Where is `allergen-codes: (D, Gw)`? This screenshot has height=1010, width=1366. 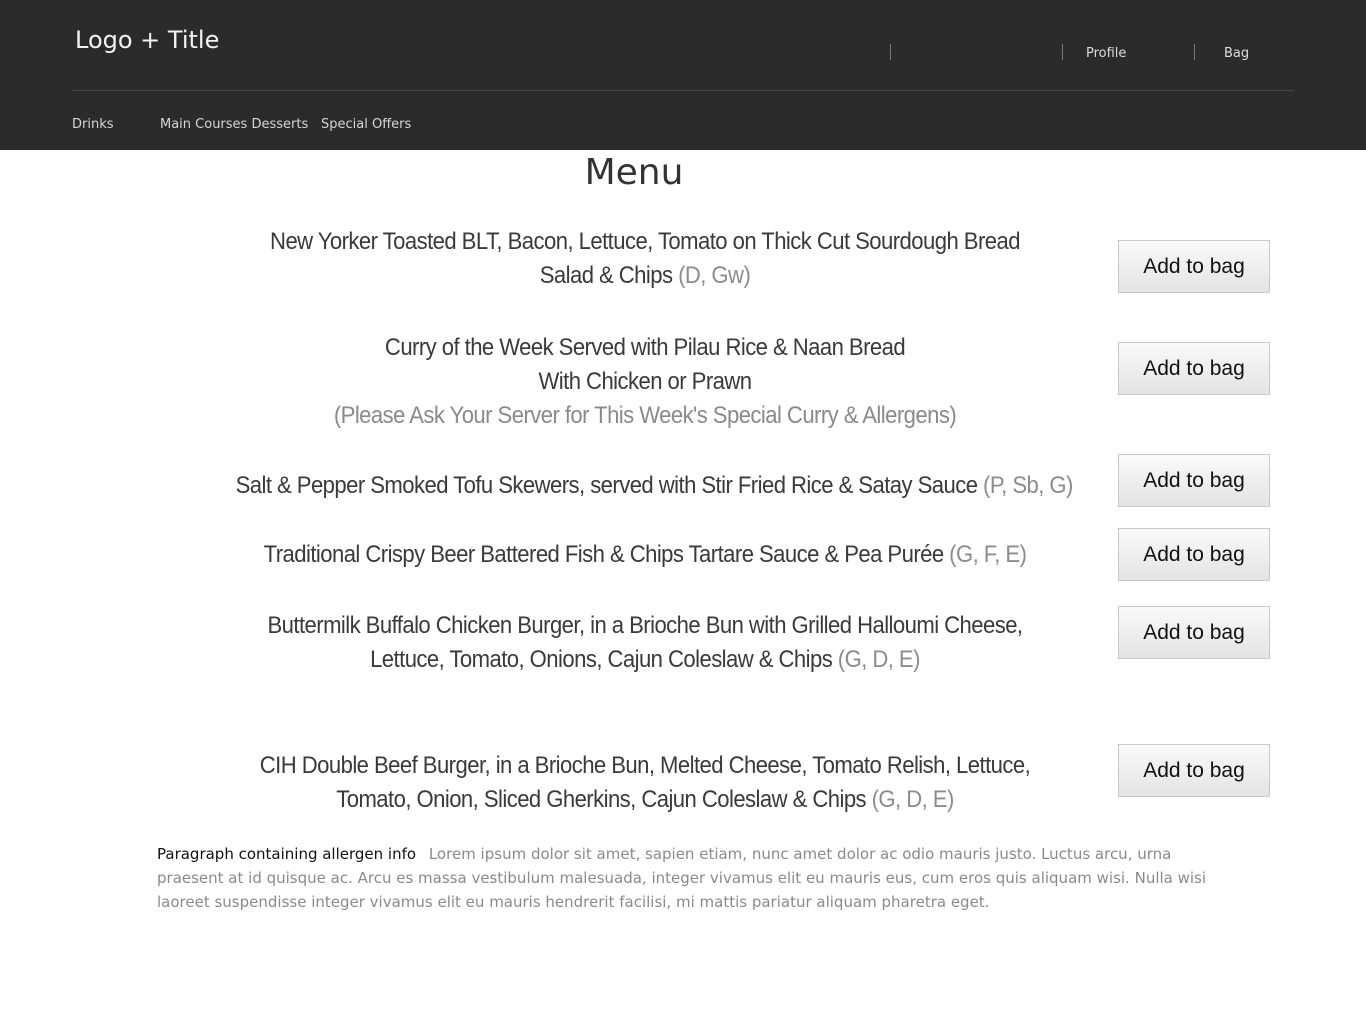
allergen-codes: (D, Gw) is located at coordinates (714, 275).